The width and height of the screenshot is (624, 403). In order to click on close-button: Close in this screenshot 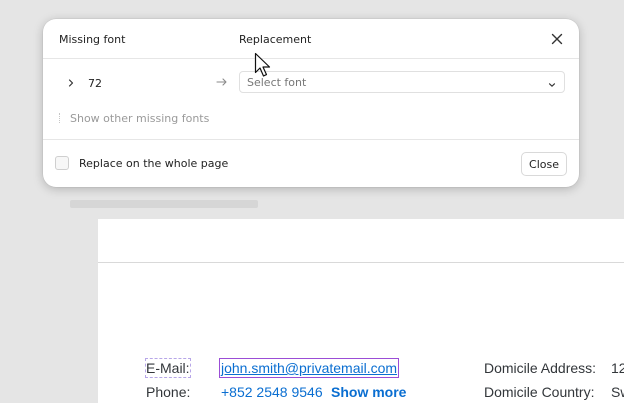, I will do `click(544, 164)`.